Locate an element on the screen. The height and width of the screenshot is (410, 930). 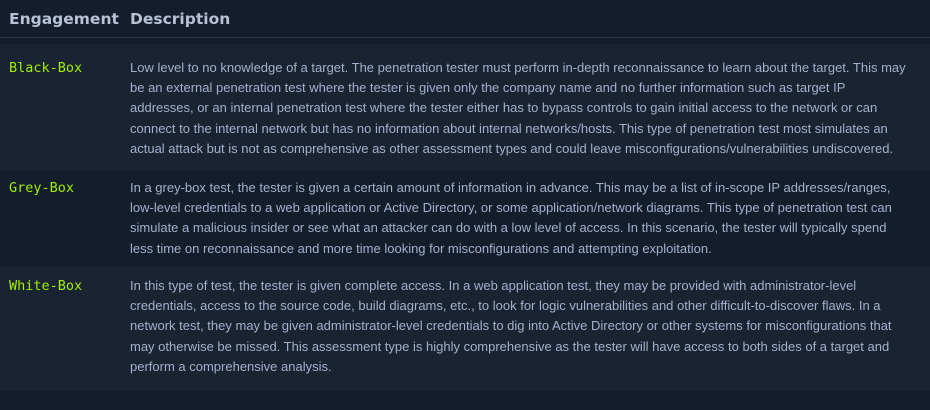
engagement-type: Grey-Box is located at coordinates (42, 188).